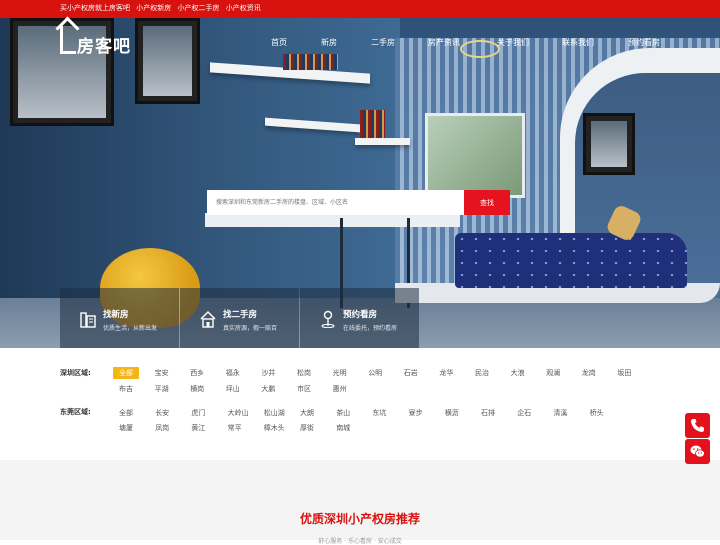 This screenshot has height=545, width=720. I want to click on area-tag: 大浪, so click(518, 373).